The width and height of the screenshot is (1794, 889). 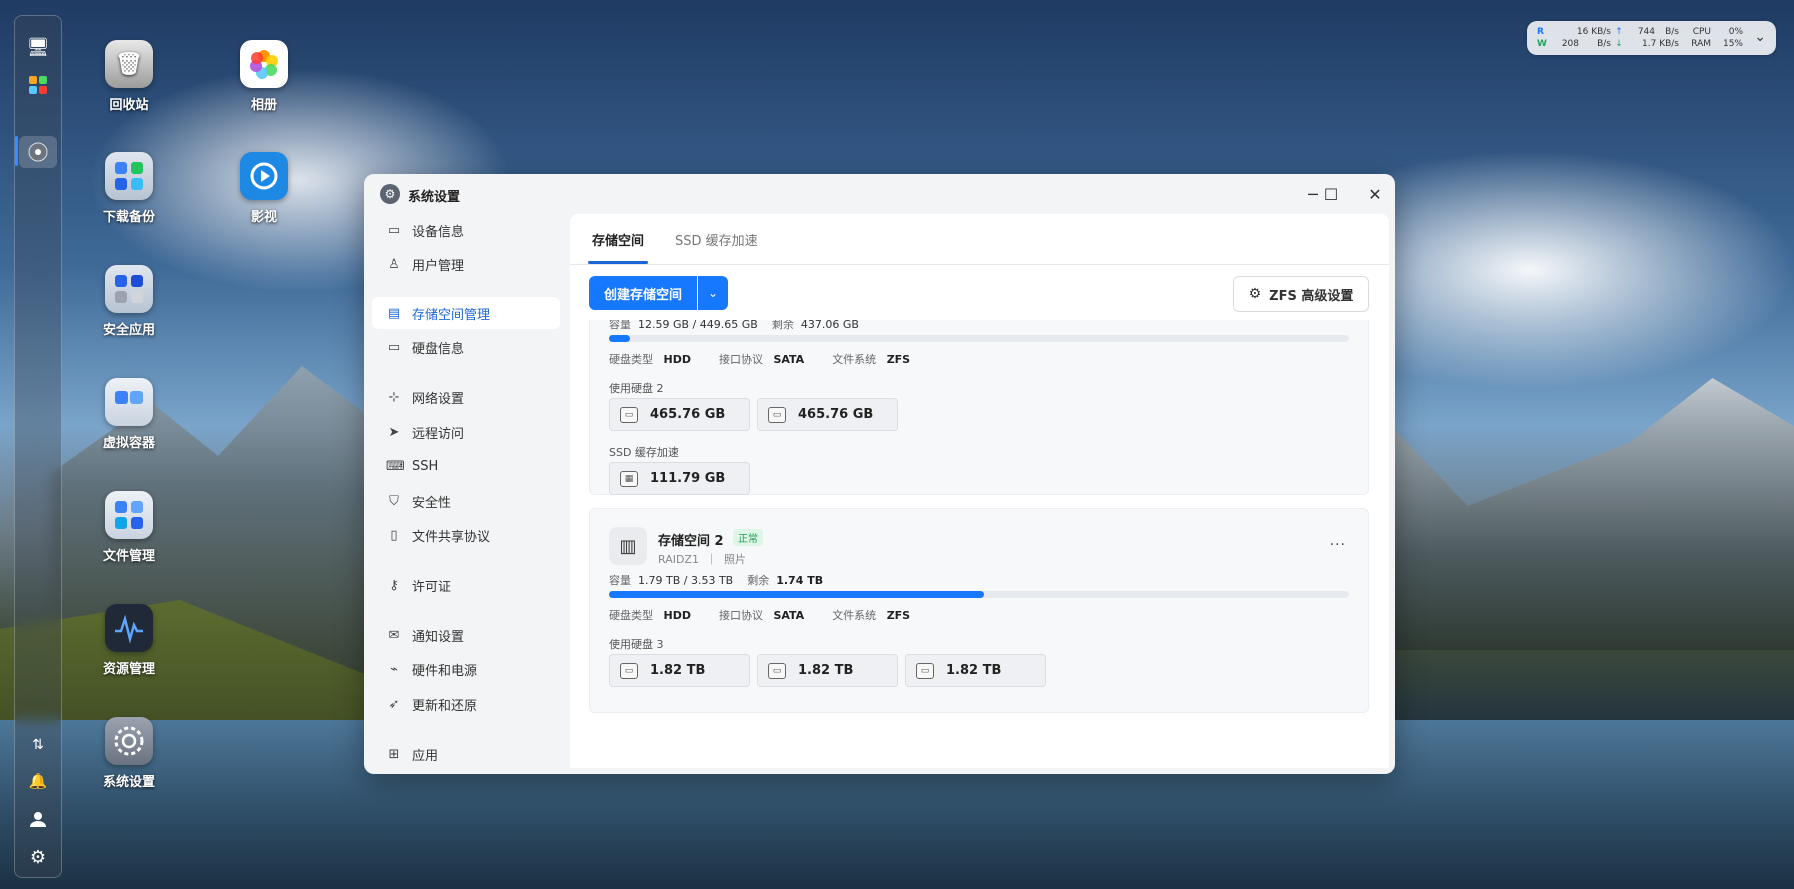 I want to click on nav-label: 文件共享协议, so click(x=451, y=537).